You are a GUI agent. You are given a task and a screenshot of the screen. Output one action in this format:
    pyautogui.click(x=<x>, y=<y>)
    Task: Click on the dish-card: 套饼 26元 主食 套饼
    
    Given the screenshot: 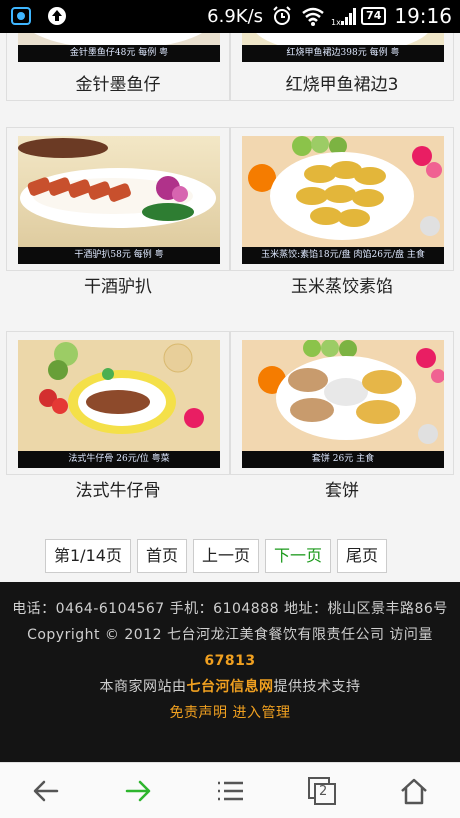 What is the action you would take?
    pyautogui.click(x=342, y=416)
    